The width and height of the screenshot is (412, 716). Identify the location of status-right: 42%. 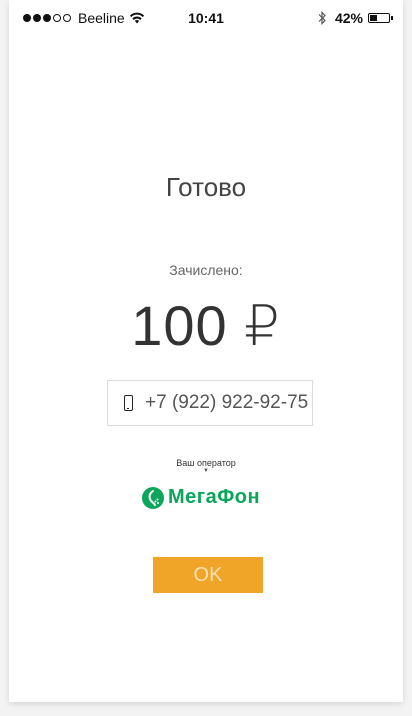
(355, 18).